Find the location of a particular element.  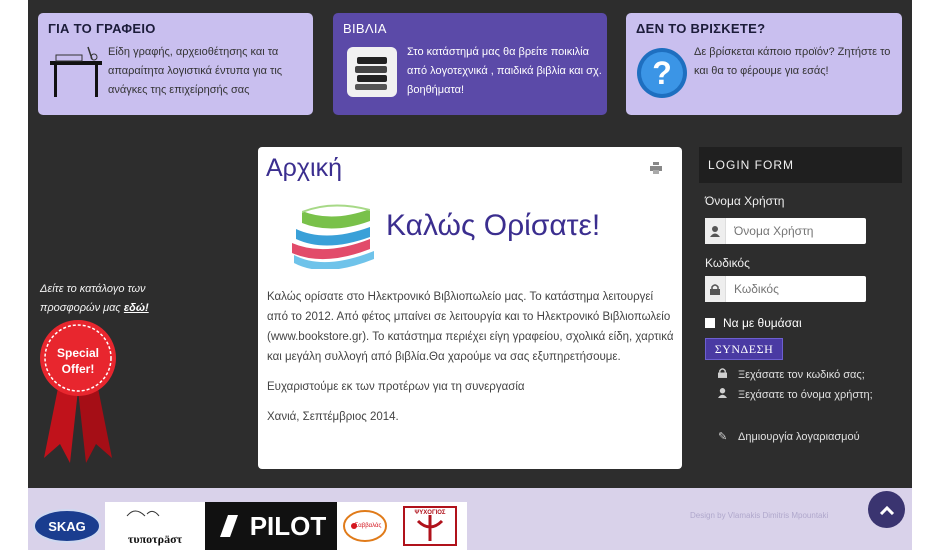

chevron-up-icon is located at coordinates (886, 510).